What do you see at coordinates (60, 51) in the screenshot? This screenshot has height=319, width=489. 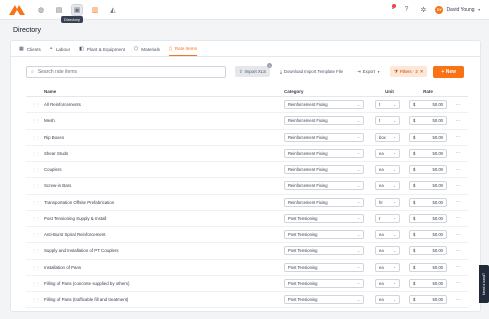 I see `tab-labour: ◓ Labour` at bounding box center [60, 51].